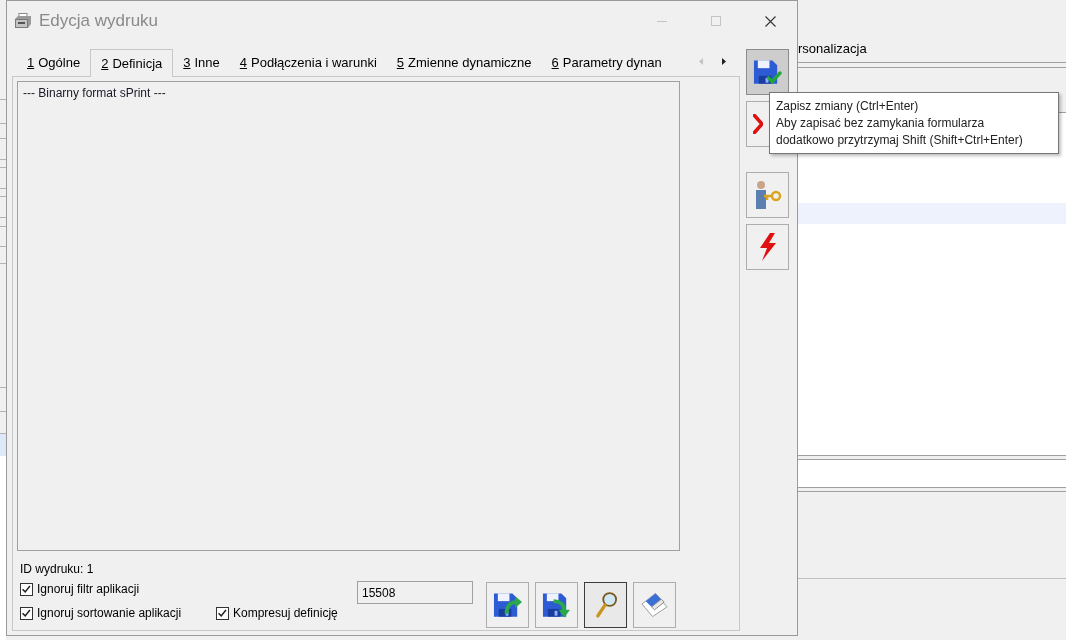 The width and height of the screenshot is (1066, 640). What do you see at coordinates (832, 49) in the screenshot?
I see `tab-label: rsonalizacja` at bounding box center [832, 49].